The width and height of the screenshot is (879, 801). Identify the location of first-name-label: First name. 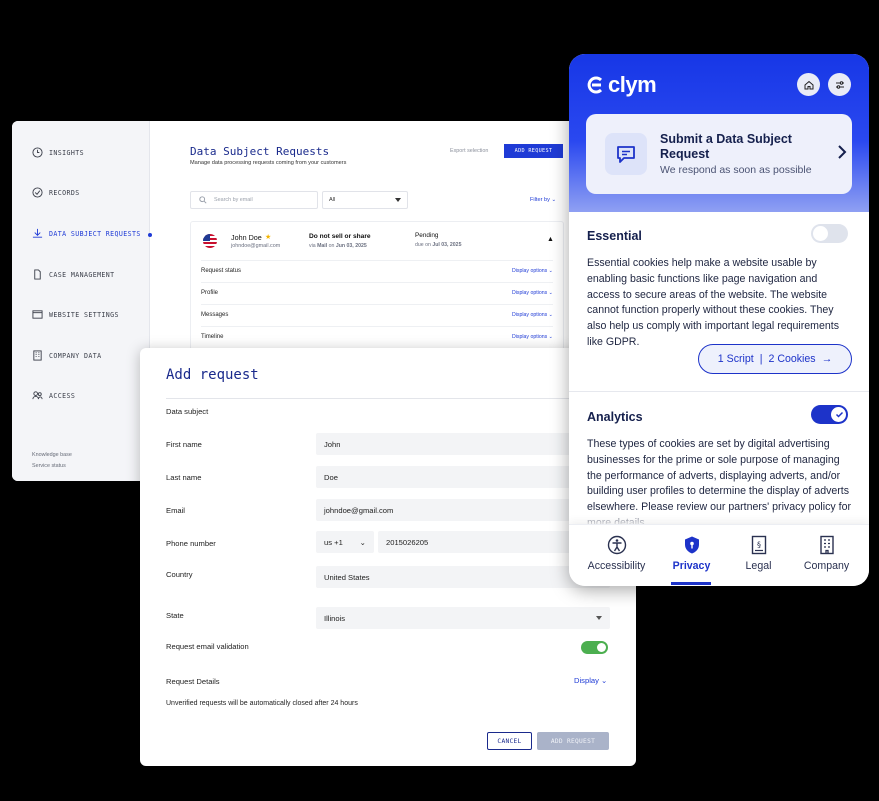
(184, 444).